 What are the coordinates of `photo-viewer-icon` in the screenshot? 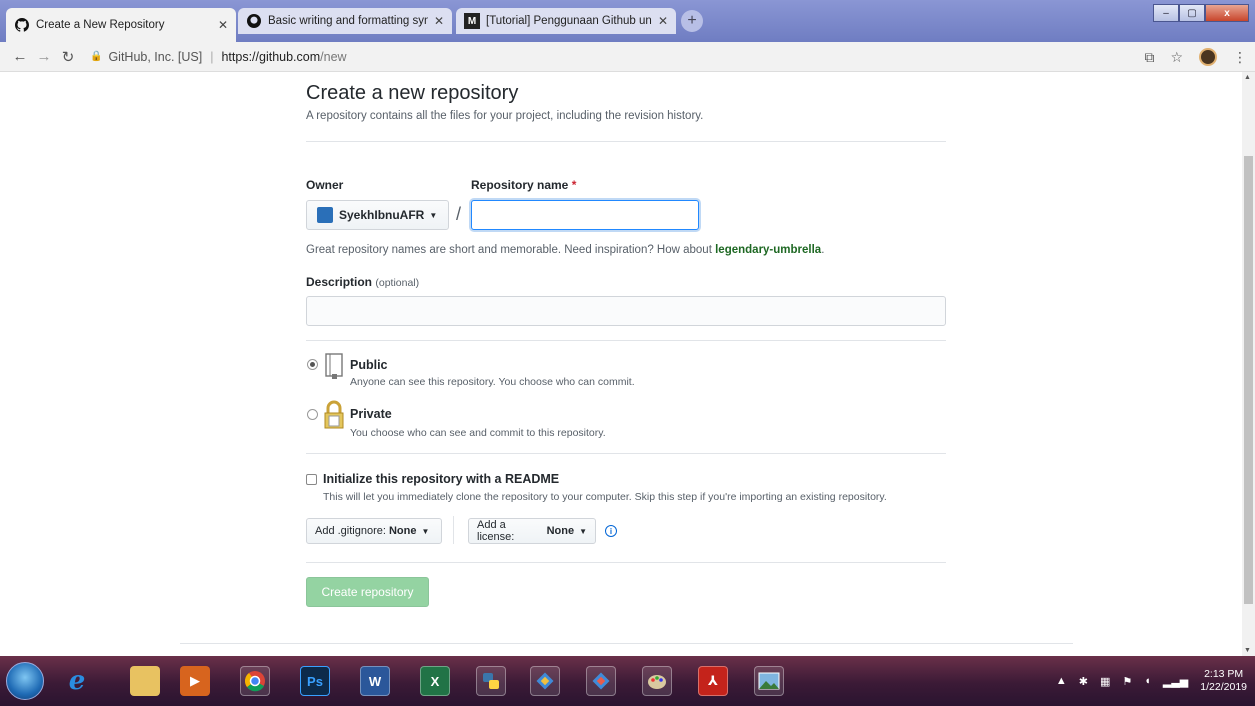 It's located at (769, 681).